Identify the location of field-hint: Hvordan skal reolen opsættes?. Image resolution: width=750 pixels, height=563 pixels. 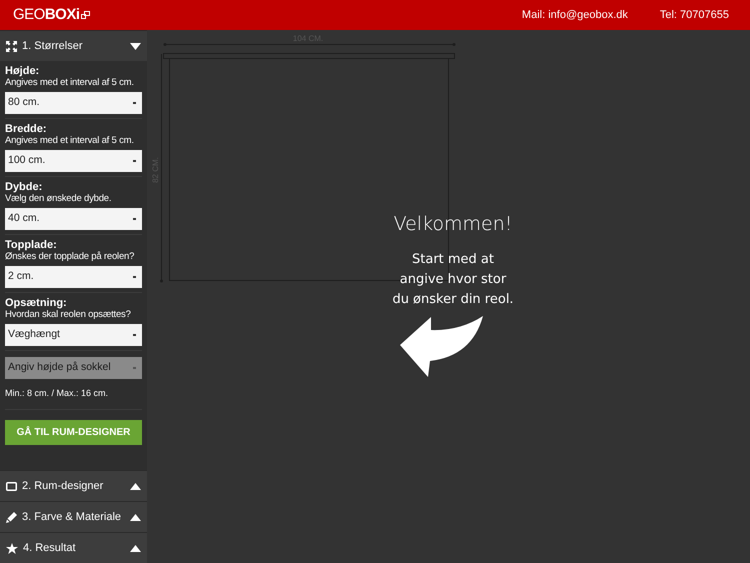
(68, 314).